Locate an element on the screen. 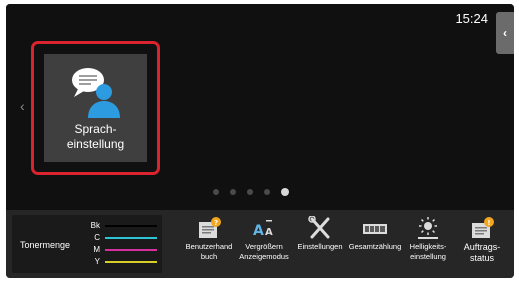  toner-row-cyan: C is located at coordinates (122, 237).